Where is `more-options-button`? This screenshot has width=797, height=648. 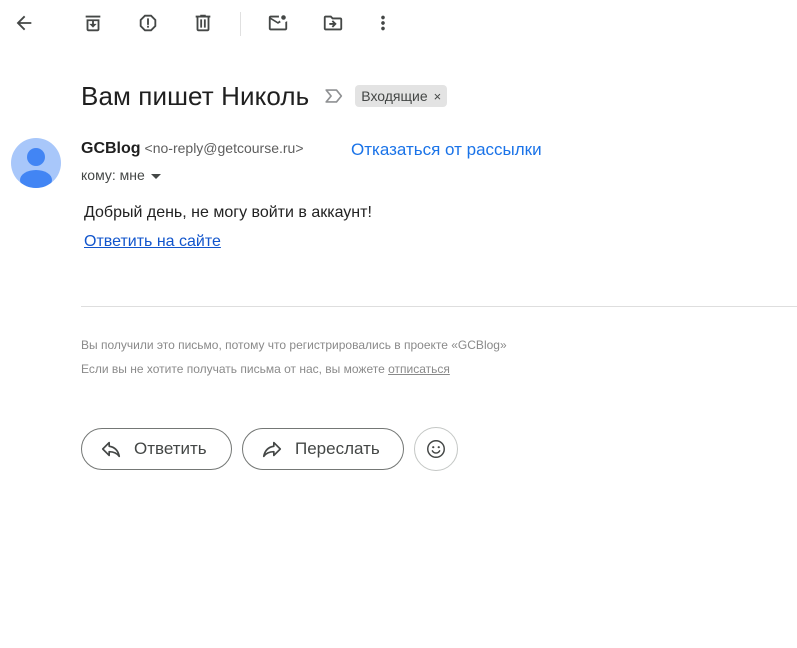
more-options-button is located at coordinates (383, 23).